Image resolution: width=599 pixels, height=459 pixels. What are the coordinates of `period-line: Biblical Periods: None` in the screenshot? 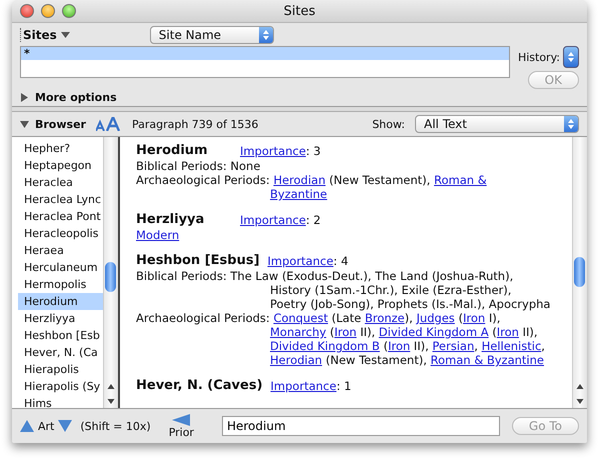 It's located at (199, 166).